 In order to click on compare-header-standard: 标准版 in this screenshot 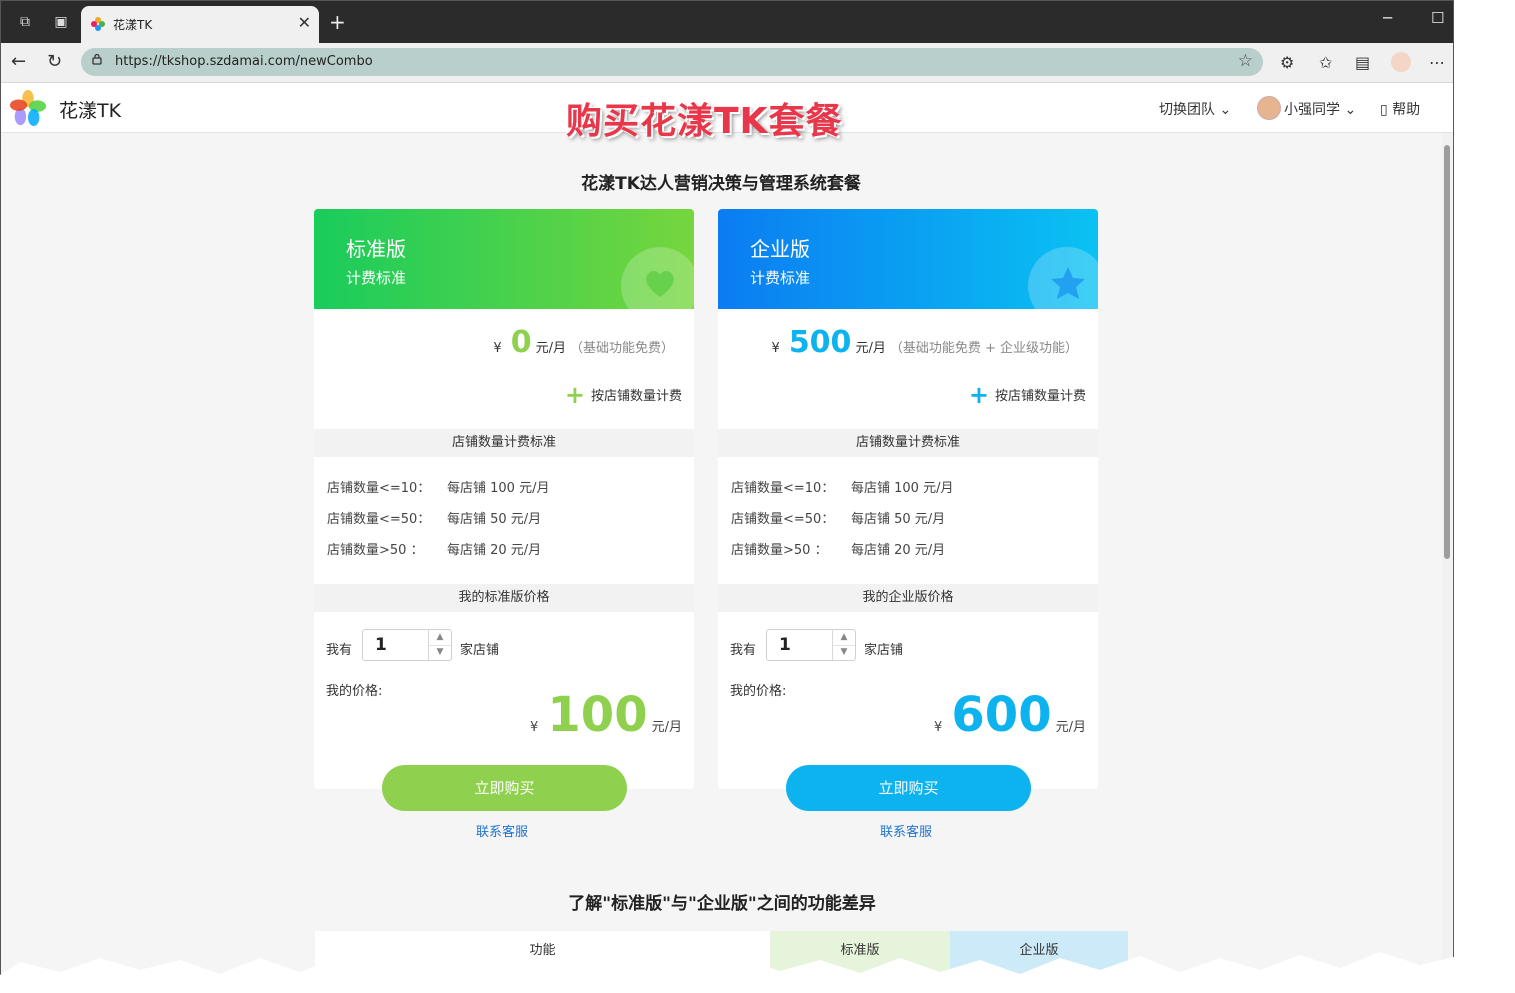, I will do `click(860, 953)`.